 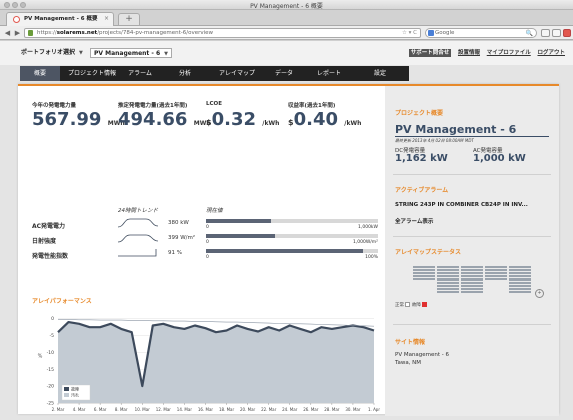 What do you see at coordinates (312, 106) in the screenshot?
I see `kpi-label: 収益率(過去1年間)` at bounding box center [312, 106].